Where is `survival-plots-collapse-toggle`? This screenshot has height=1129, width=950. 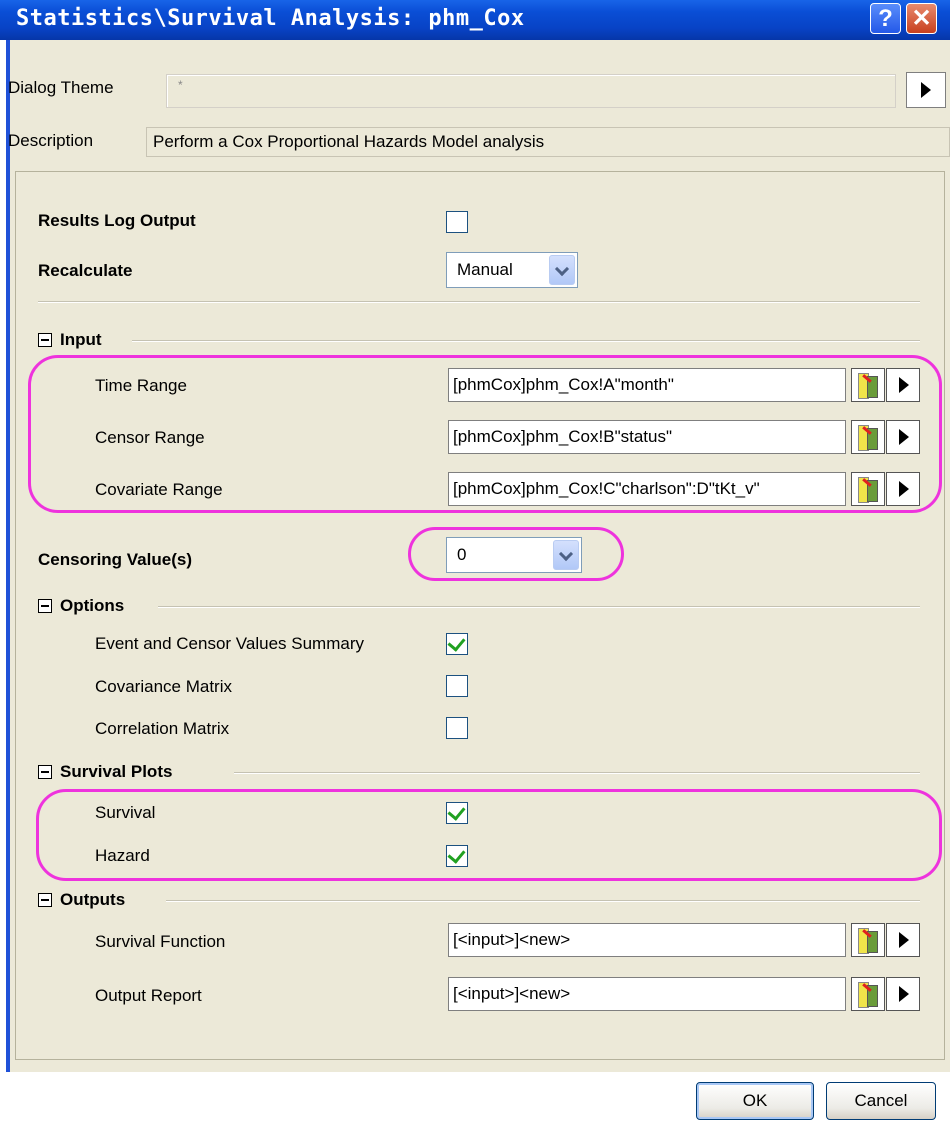 survival-plots-collapse-toggle is located at coordinates (45, 772).